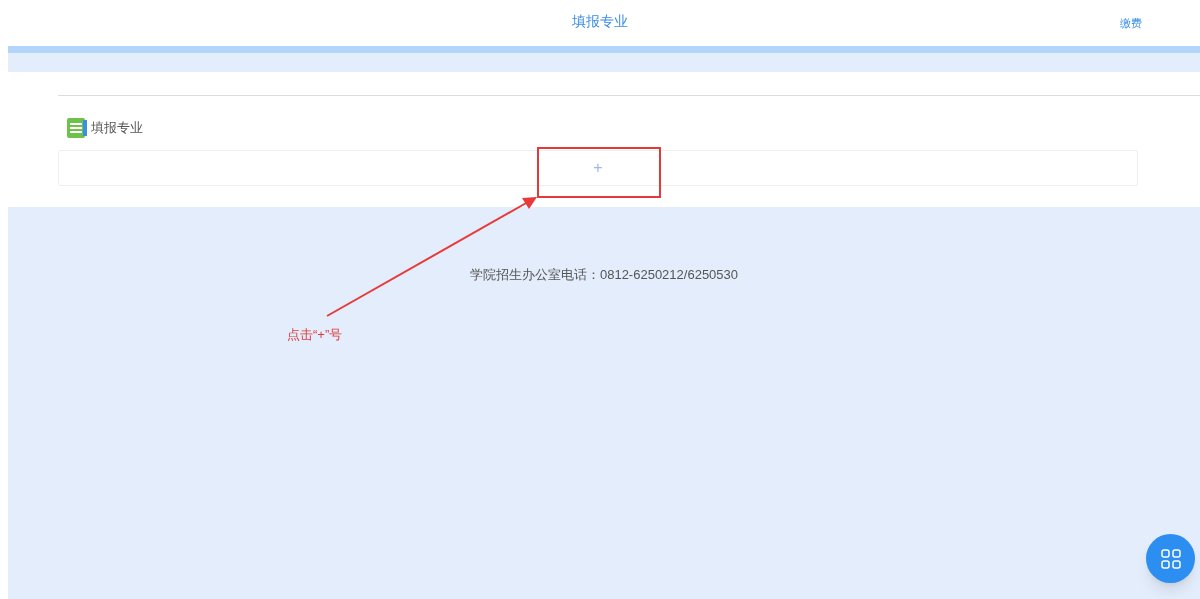 This screenshot has width=1200, height=599. I want to click on grid-icon, so click(1170, 558).